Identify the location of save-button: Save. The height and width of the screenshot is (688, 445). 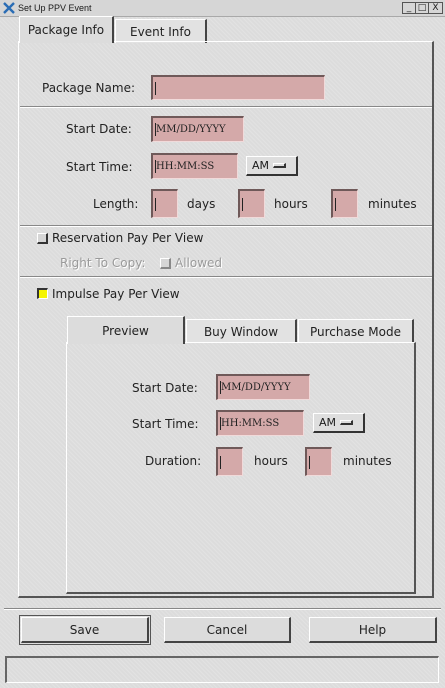
(85, 630).